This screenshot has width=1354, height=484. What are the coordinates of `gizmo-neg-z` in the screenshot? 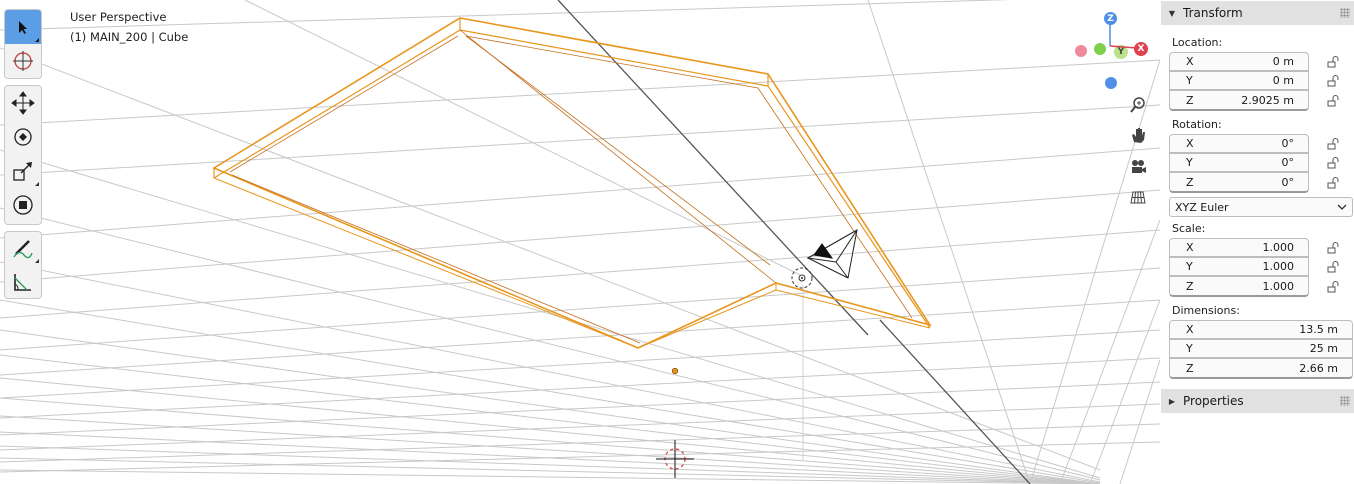 It's located at (1111, 83).